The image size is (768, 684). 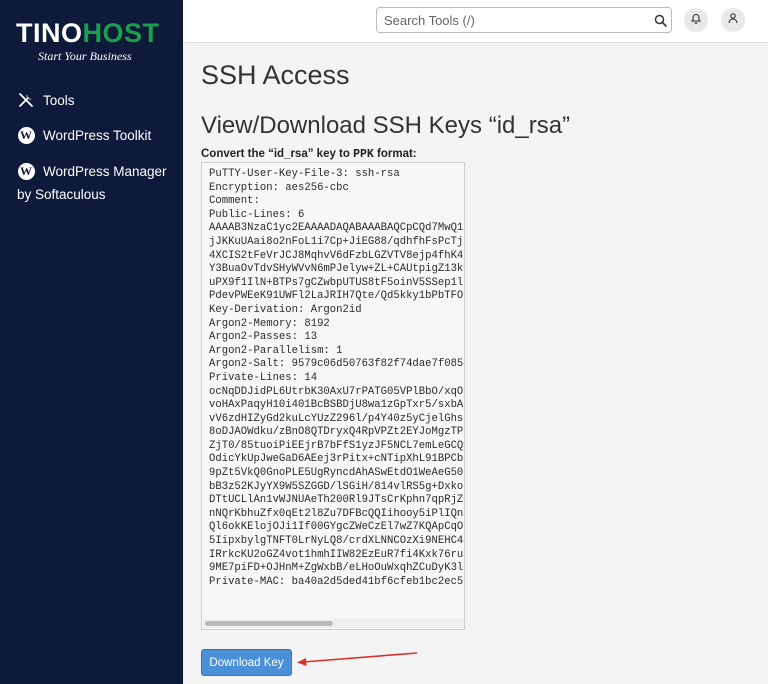 I want to click on convert-label-format: PPK, so click(x=363, y=154).